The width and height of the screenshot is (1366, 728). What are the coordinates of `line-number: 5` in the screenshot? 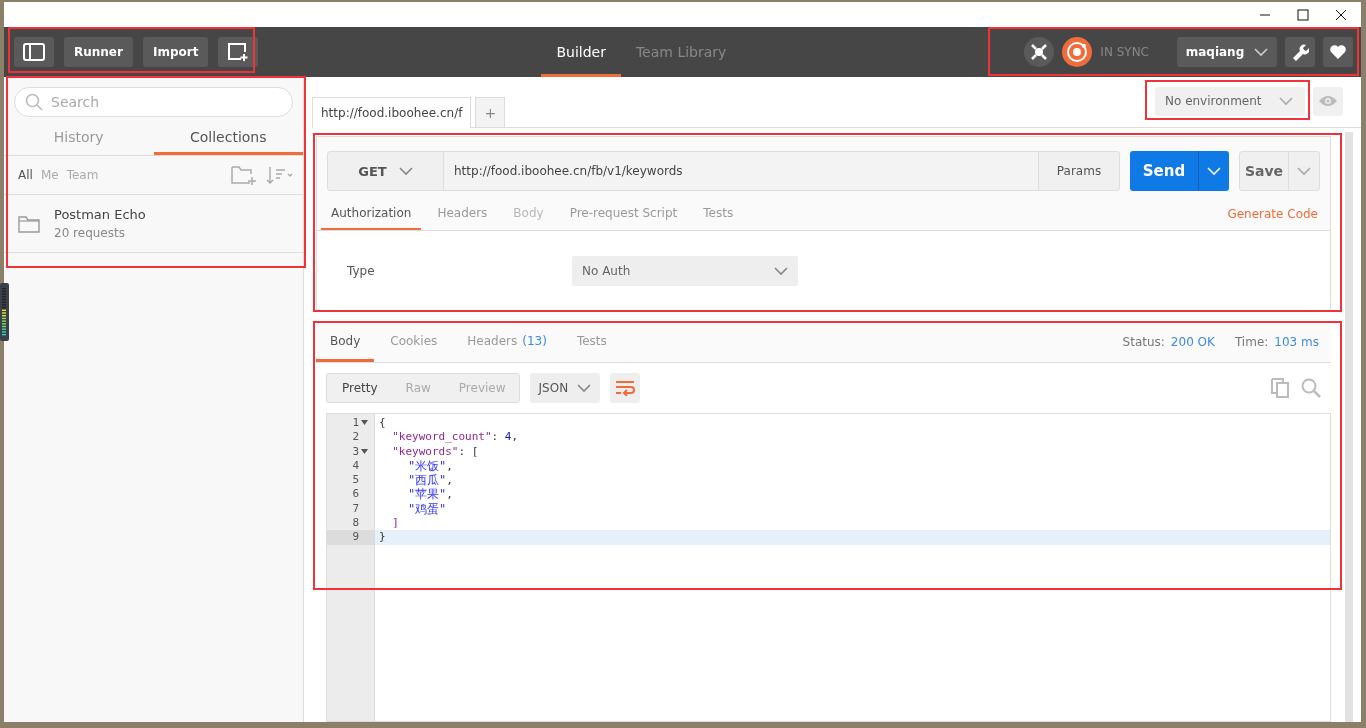 It's located at (355, 480).